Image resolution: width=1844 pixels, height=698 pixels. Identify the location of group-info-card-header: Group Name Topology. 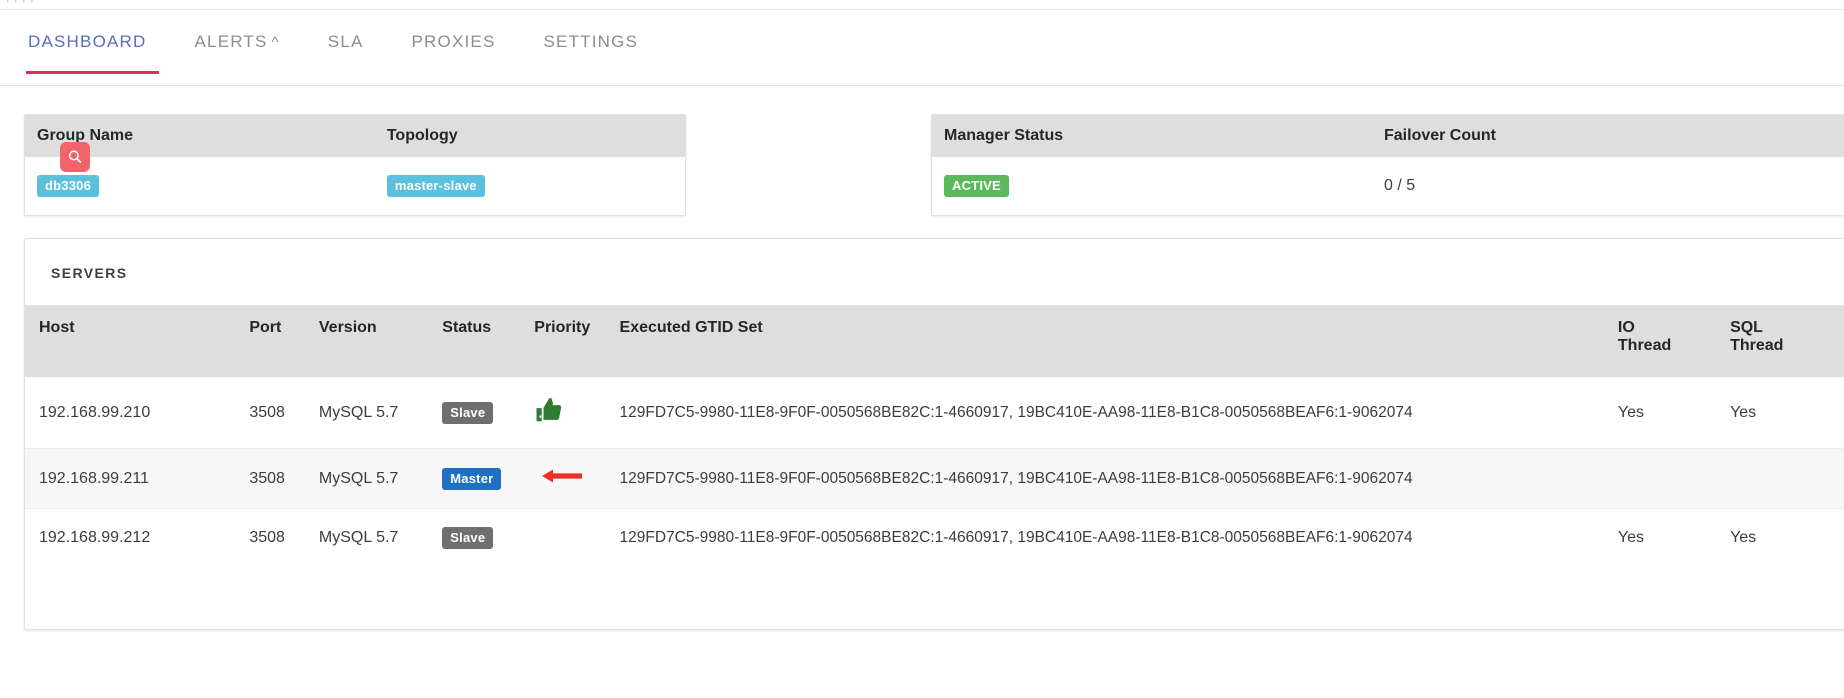
(355, 136).